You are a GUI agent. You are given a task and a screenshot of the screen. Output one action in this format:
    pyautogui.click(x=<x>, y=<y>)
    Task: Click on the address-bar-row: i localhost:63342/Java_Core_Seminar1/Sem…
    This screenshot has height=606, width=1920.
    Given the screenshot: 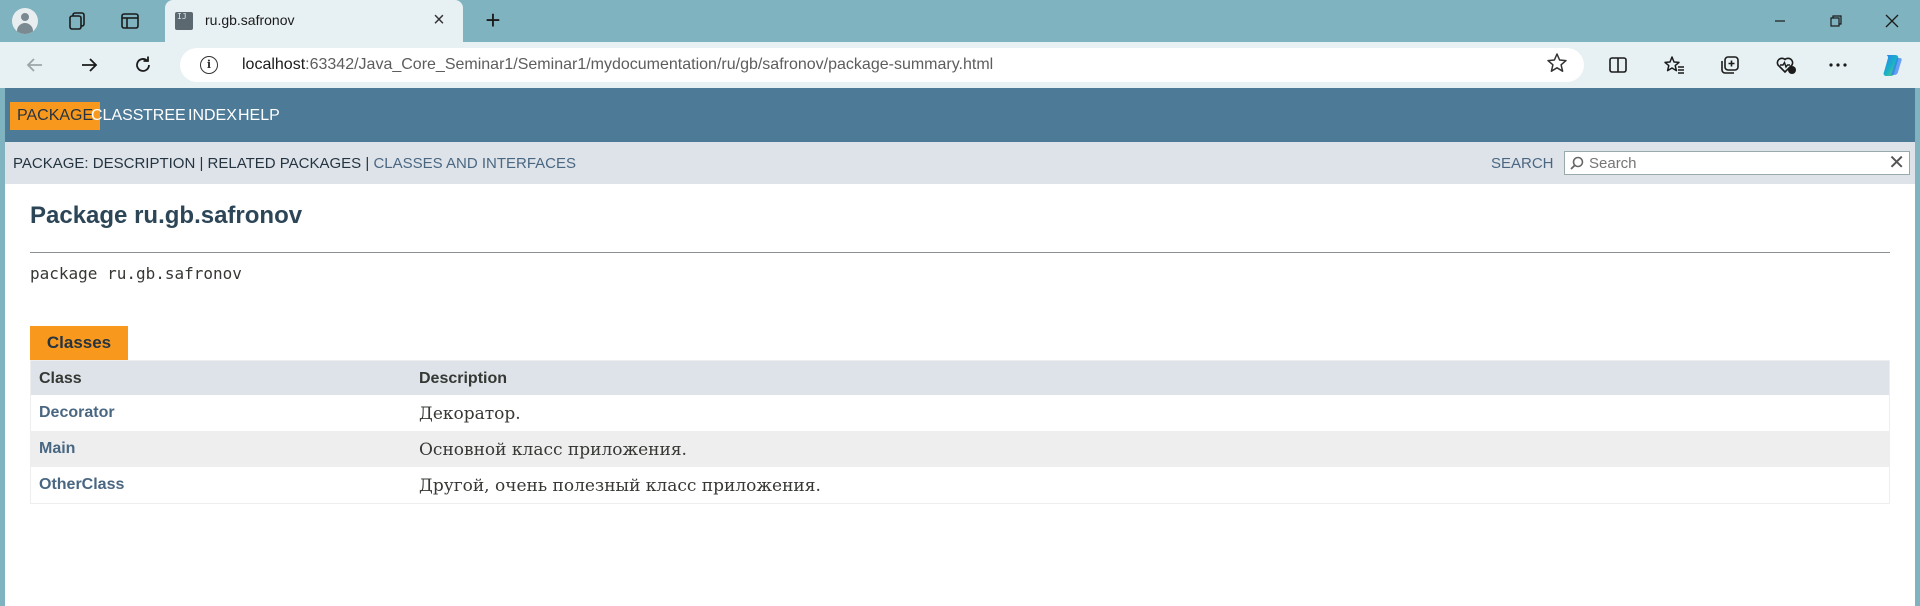 What is the action you would take?
    pyautogui.click(x=960, y=65)
    